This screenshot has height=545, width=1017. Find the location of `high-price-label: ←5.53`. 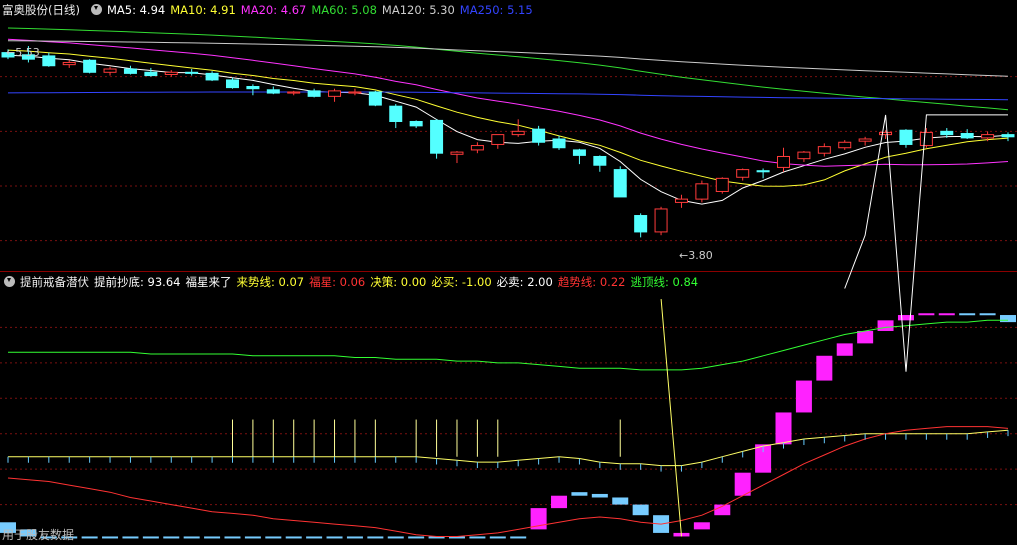

high-price-label: ←5.53 is located at coordinates (23, 52).